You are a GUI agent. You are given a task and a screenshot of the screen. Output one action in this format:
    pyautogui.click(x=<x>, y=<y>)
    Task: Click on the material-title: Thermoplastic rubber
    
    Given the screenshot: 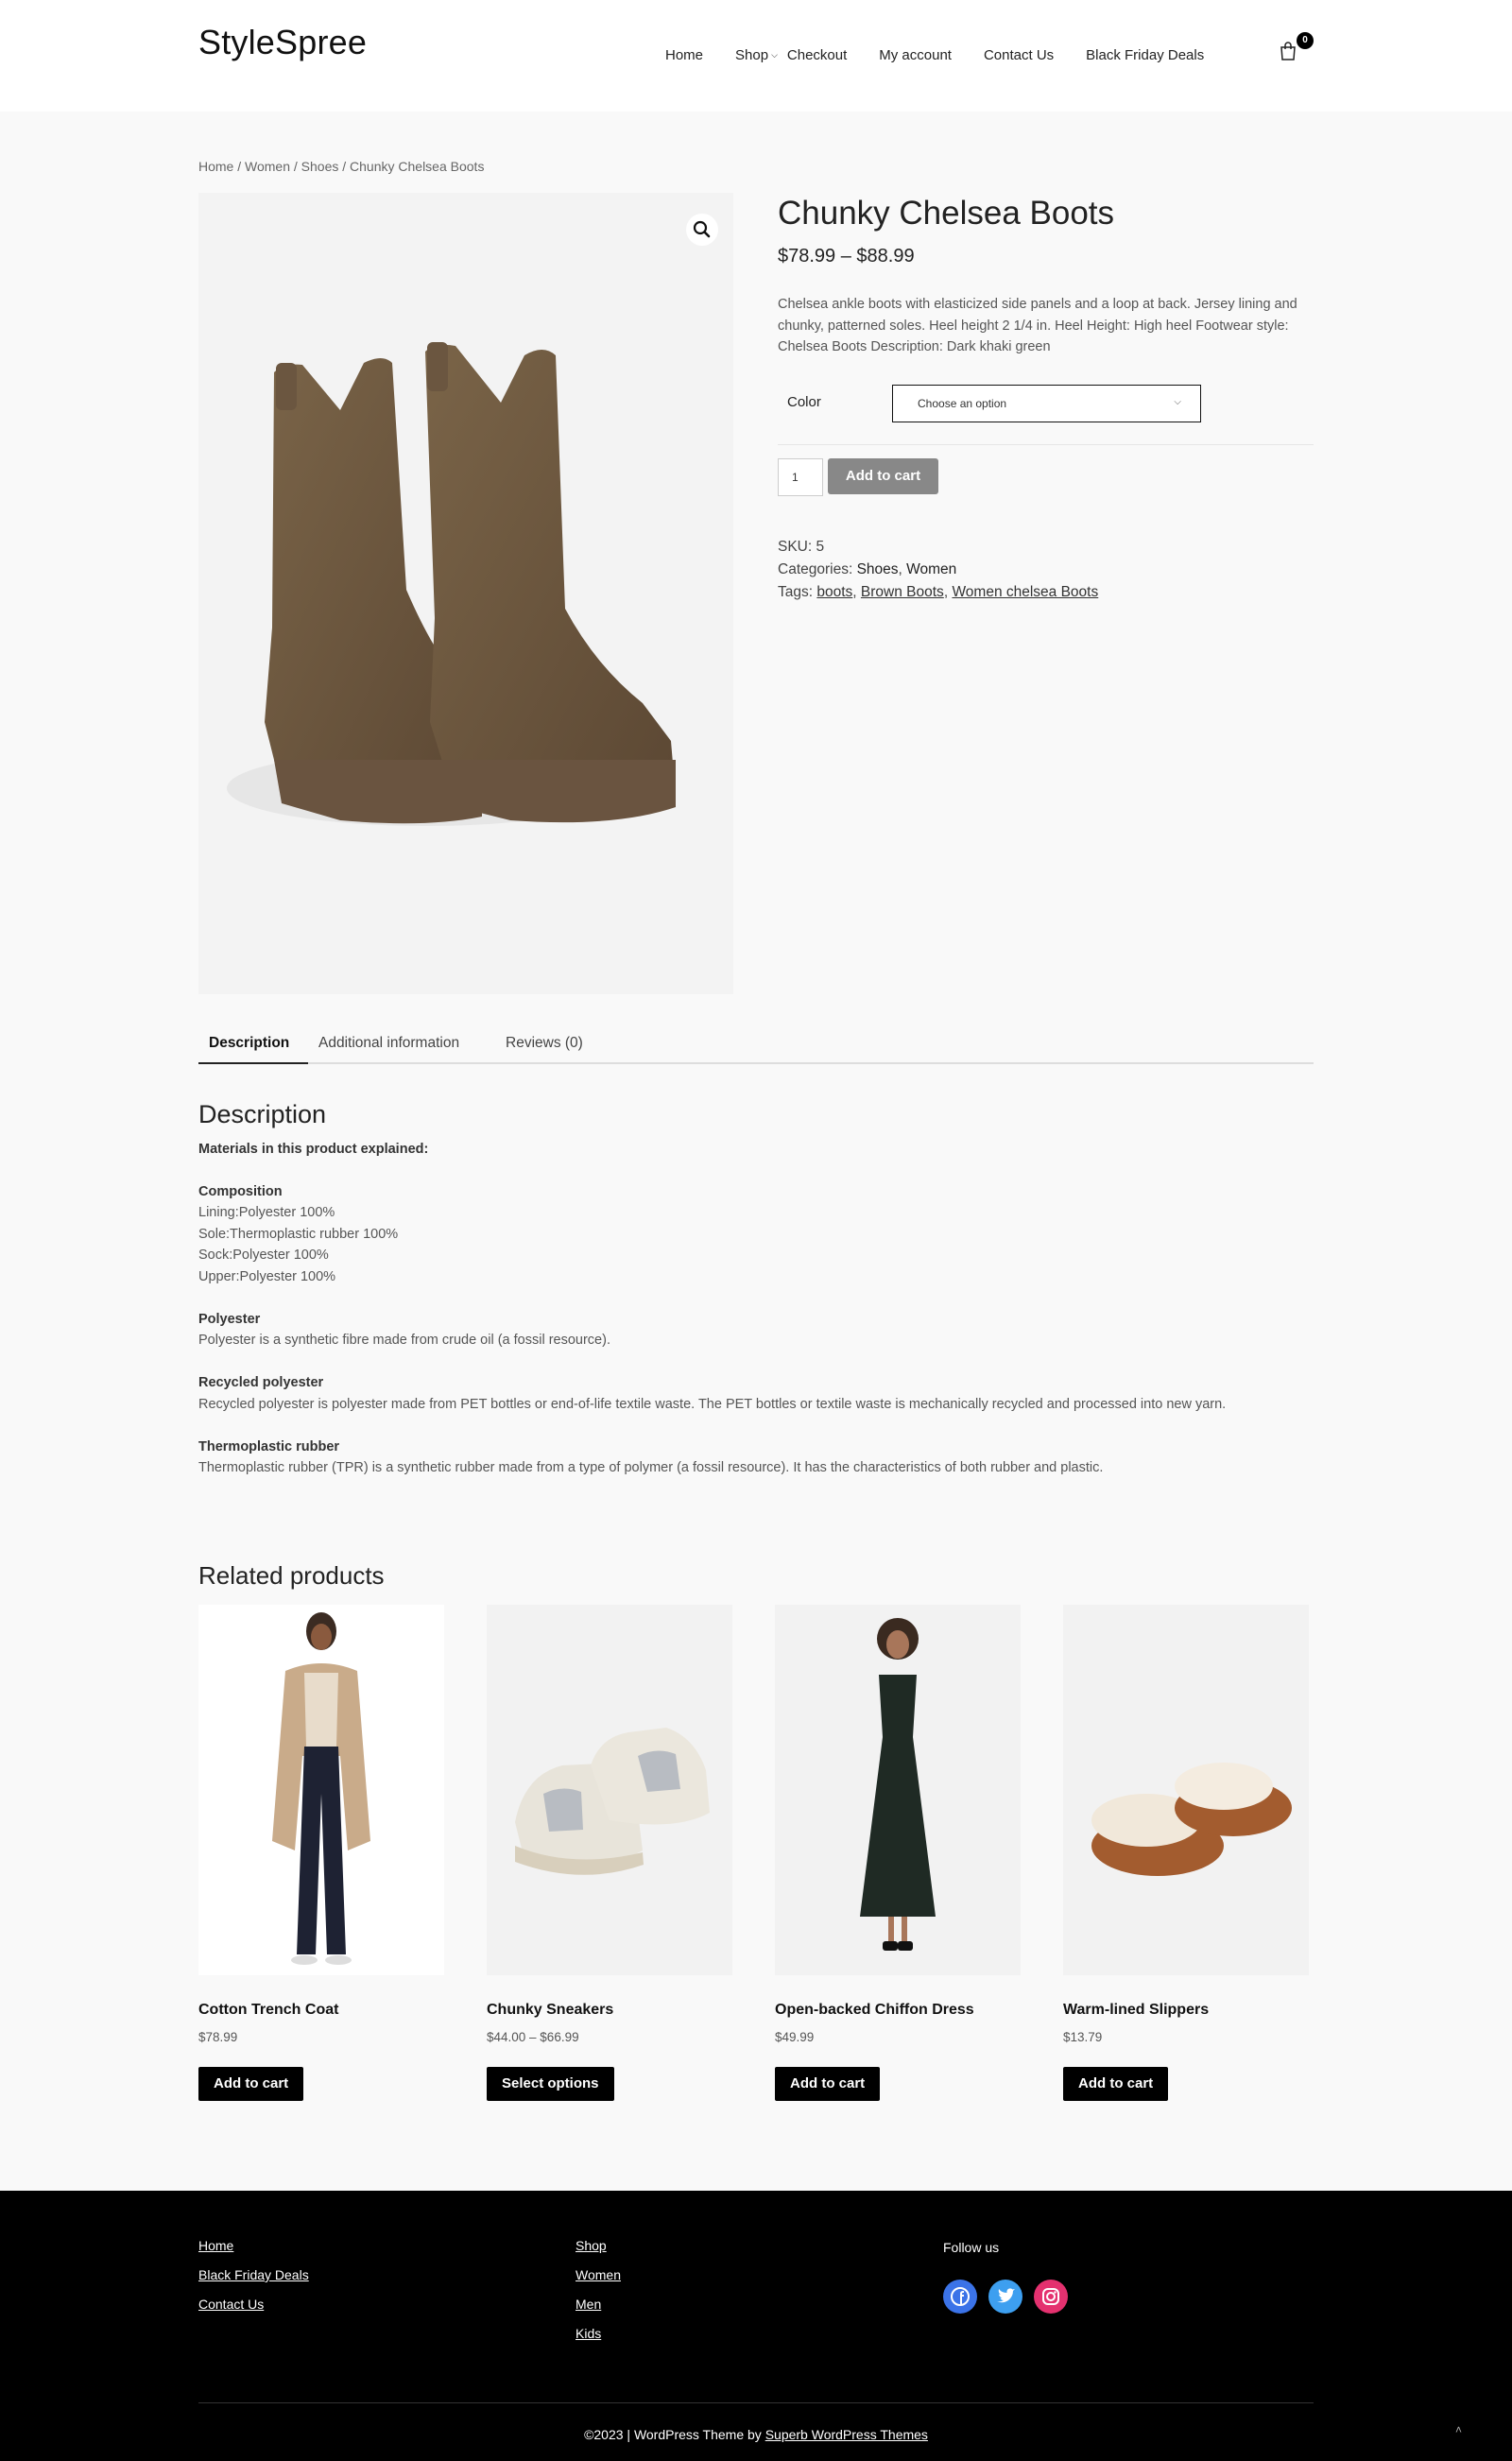 What is the action you would take?
    pyautogui.click(x=269, y=1446)
    